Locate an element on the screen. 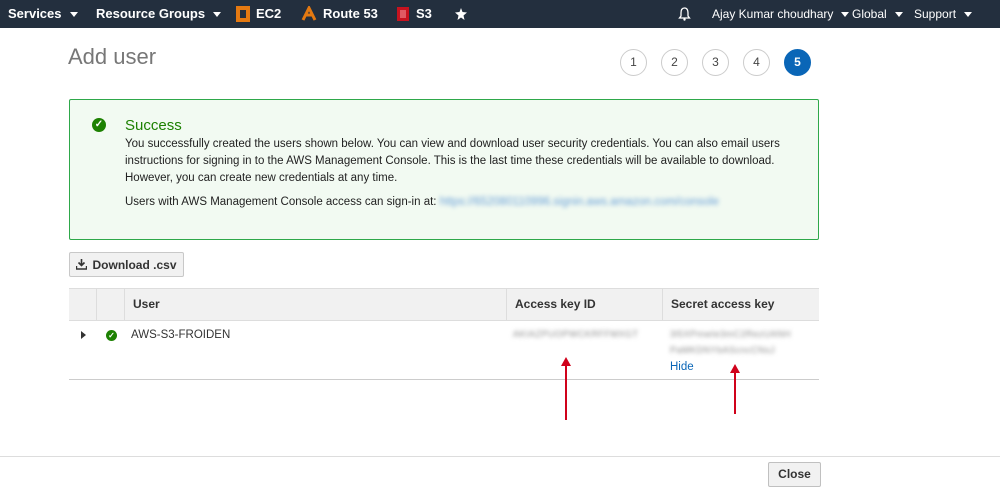 This screenshot has height=491, width=1000. header-access-key-id: Access key ID is located at coordinates (584, 304).